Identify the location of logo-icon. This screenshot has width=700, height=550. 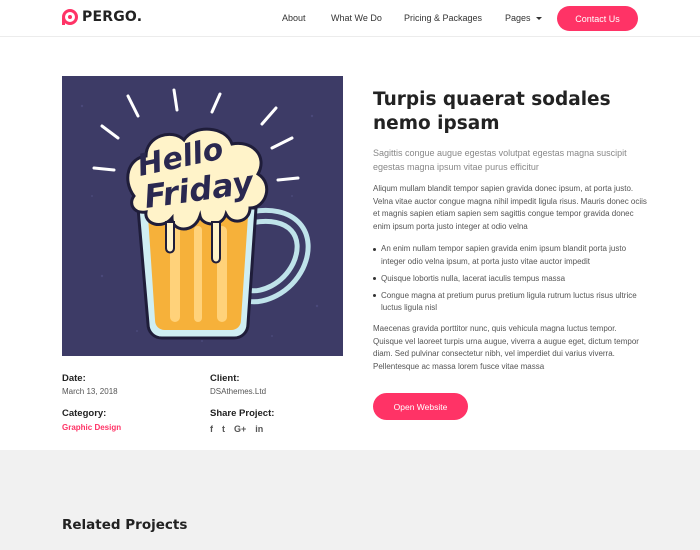
(70, 17).